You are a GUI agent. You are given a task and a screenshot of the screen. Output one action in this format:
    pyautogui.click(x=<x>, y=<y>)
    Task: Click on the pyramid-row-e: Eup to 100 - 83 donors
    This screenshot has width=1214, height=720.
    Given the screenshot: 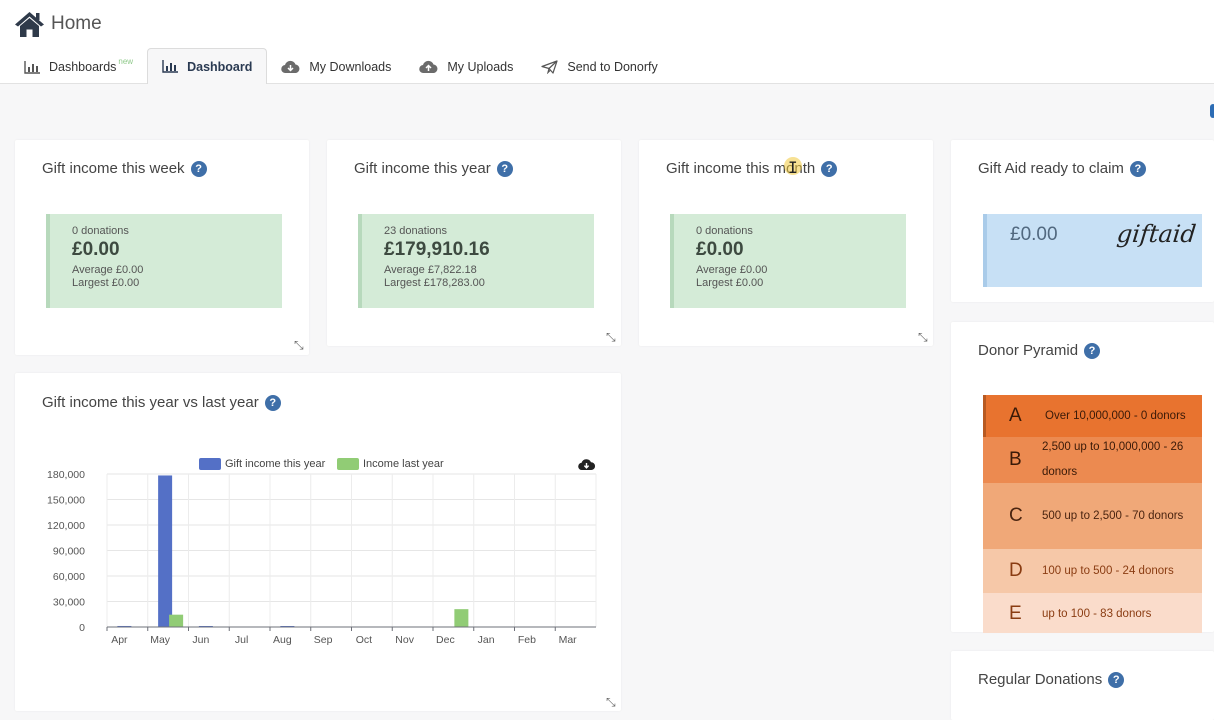 What is the action you would take?
    pyautogui.click(x=1092, y=613)
    